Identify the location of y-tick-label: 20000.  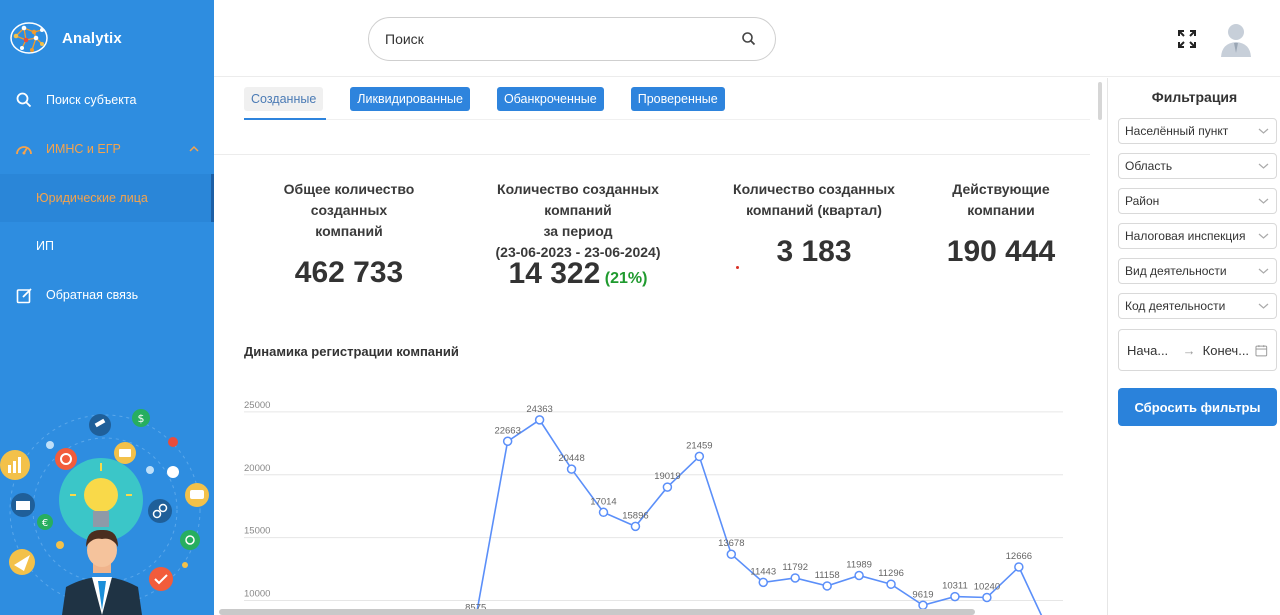
(257, 468).